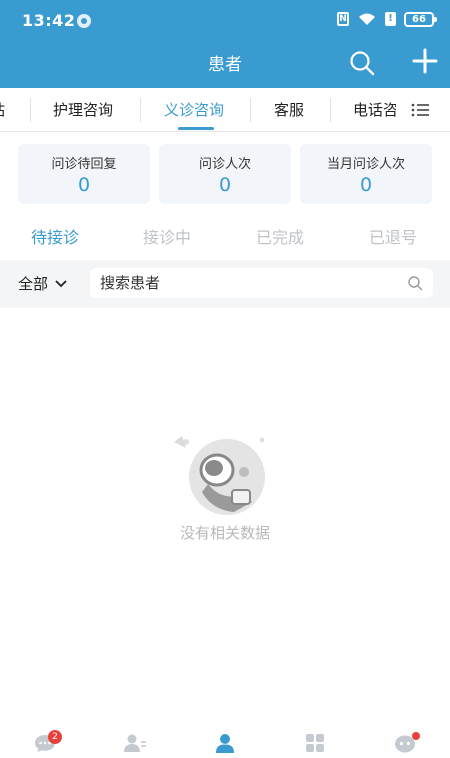 The image size is (450, 758). What do you see at coordinates (250, 283) in the screenshot?
I see `search-input` at bounding box center [250, 283].